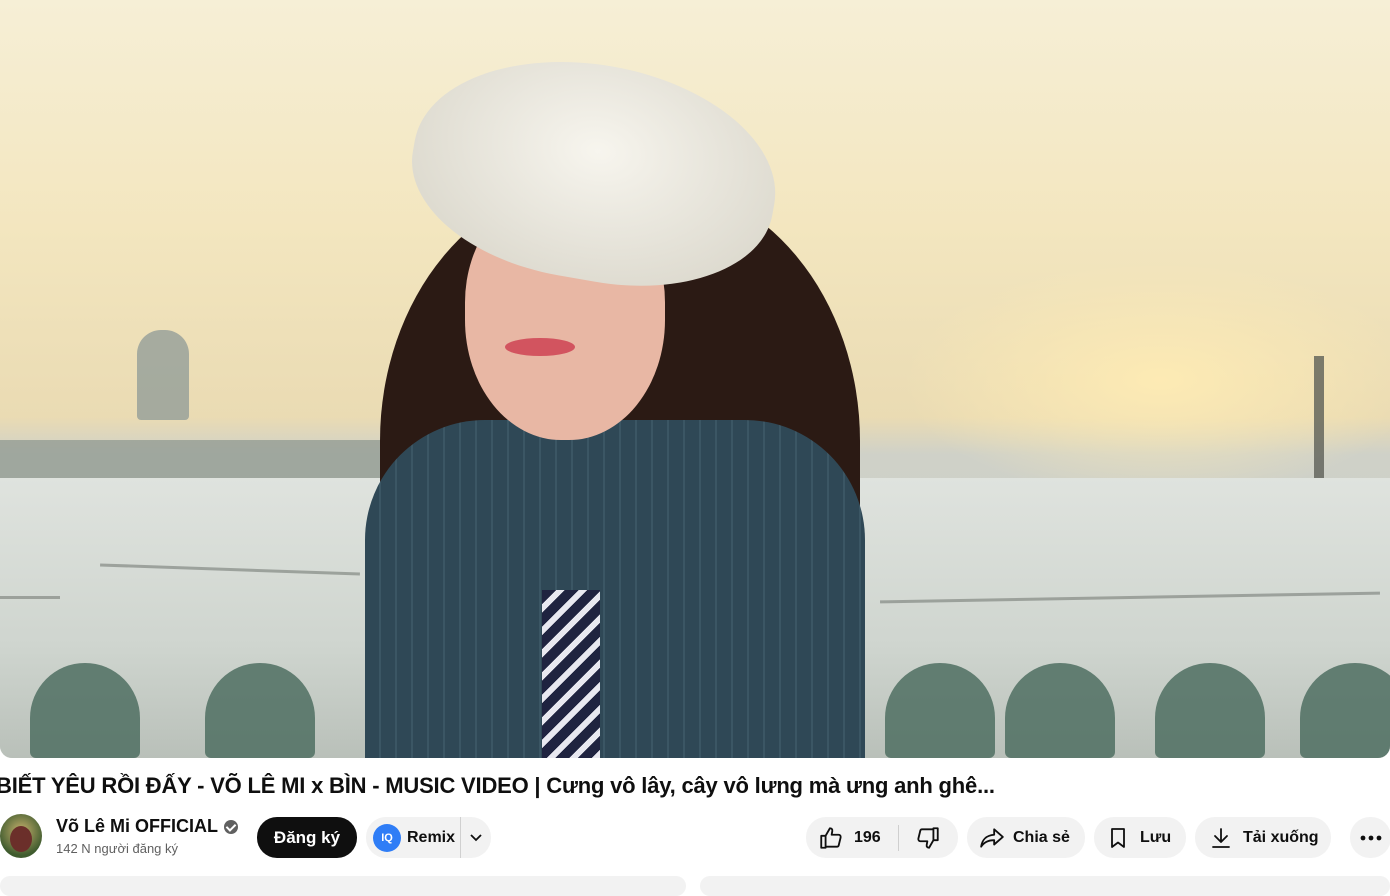  I want to click on channel-name-text: Võ Lê Mi OFFICIAL, so click(137, 826).